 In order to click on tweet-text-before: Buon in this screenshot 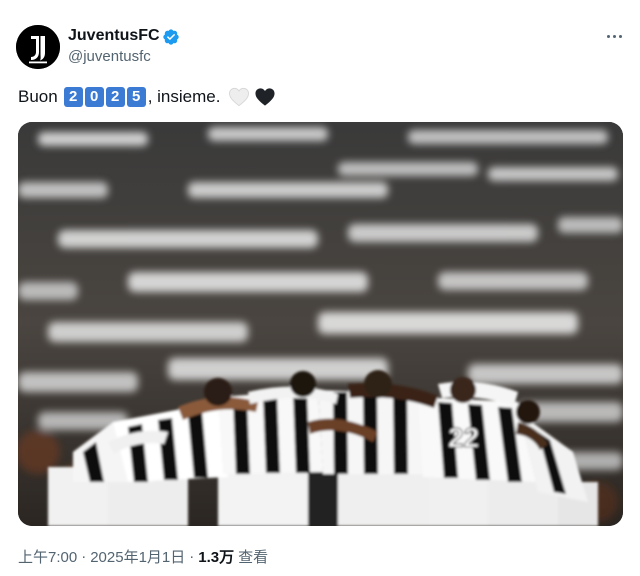, I will do `click(38, 96)`.